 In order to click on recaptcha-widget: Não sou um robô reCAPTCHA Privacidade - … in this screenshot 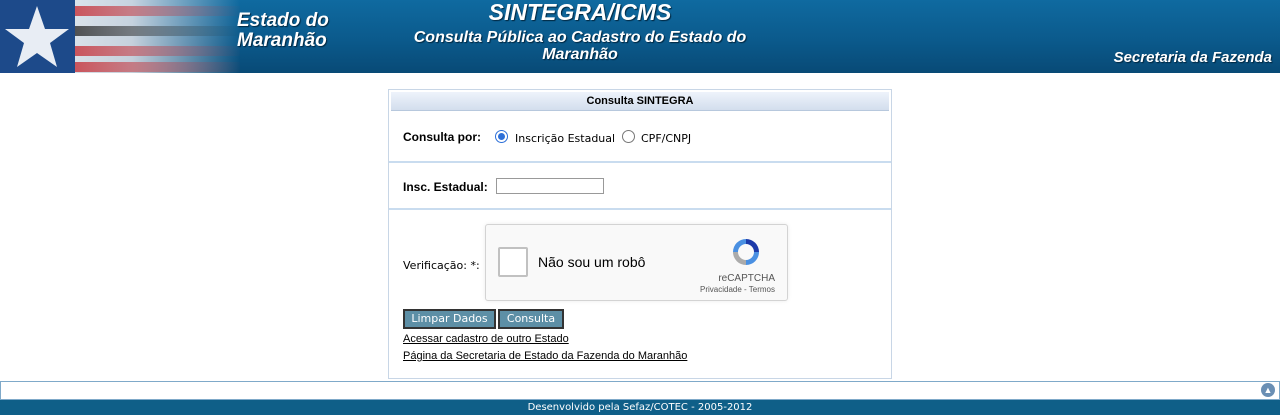, I will do `click(636, 262)`.